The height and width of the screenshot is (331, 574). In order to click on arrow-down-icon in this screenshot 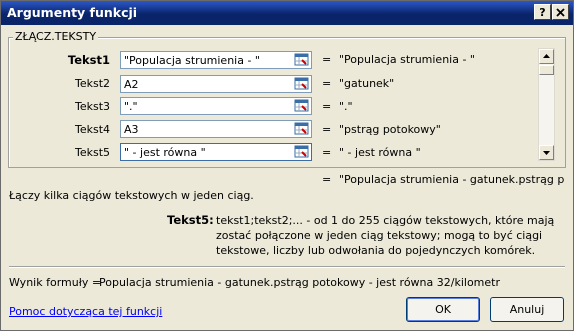, I will do `click(546, 153)`.